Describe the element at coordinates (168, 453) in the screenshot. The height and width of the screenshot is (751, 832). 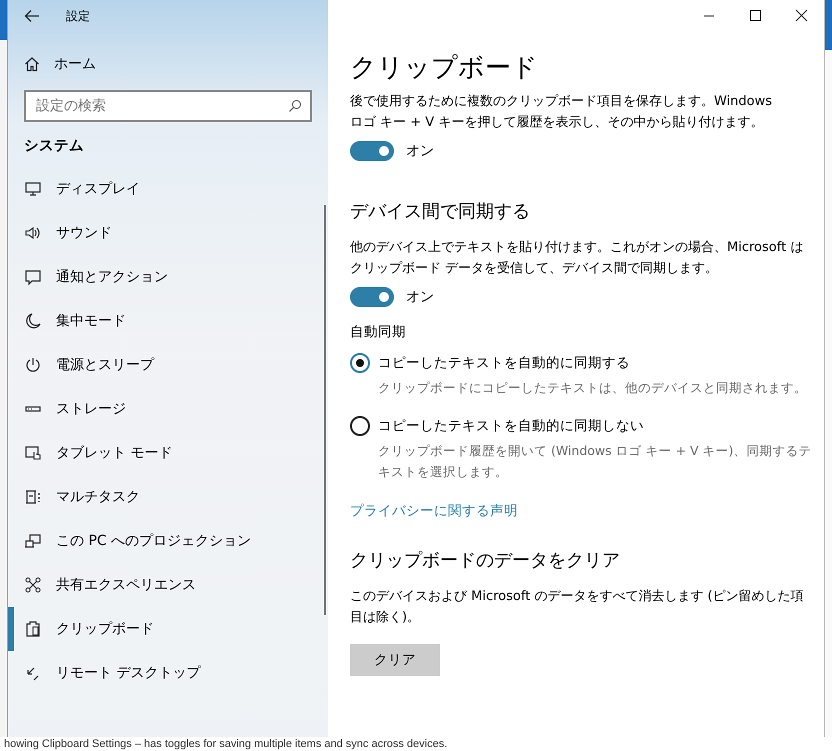
I see `nav-item: タブレット モード` at that location.